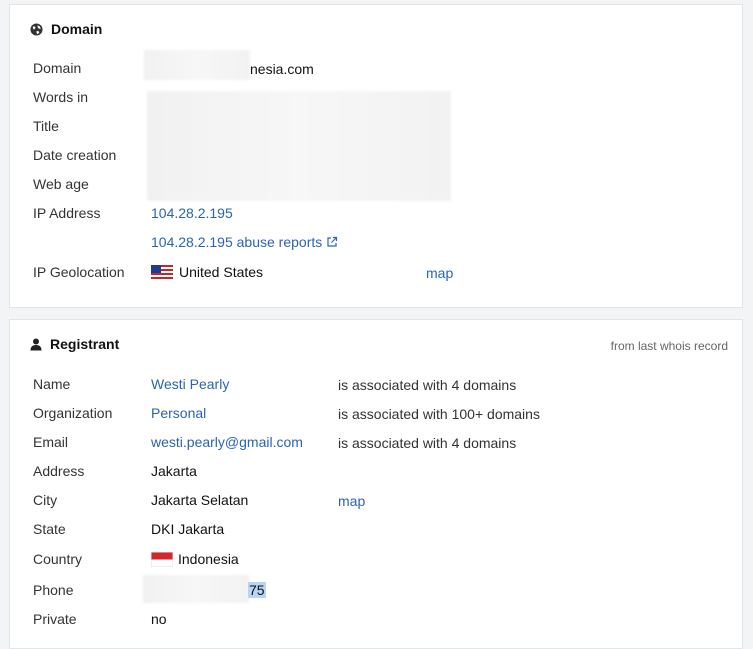 This screenshot has width=753, height=649. I want to click on city-label: City, so click(45, 500).